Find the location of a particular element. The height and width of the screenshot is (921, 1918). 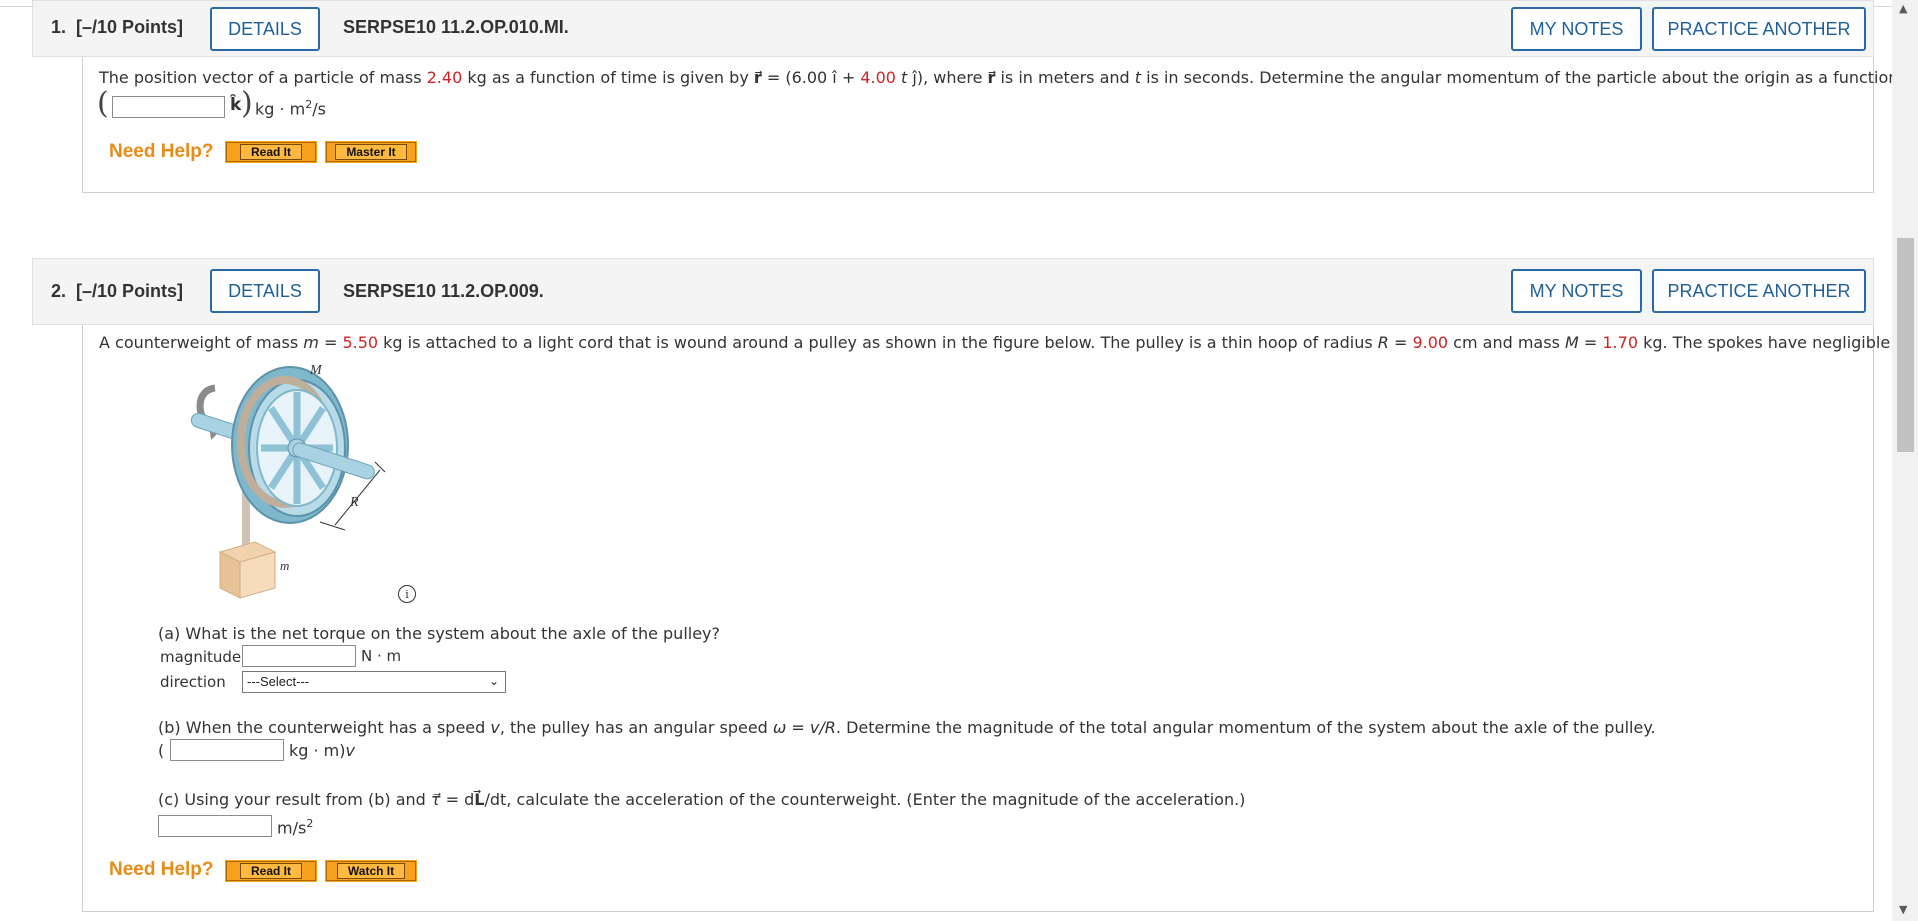

svg-text: M is located at coordinates (316, 370).